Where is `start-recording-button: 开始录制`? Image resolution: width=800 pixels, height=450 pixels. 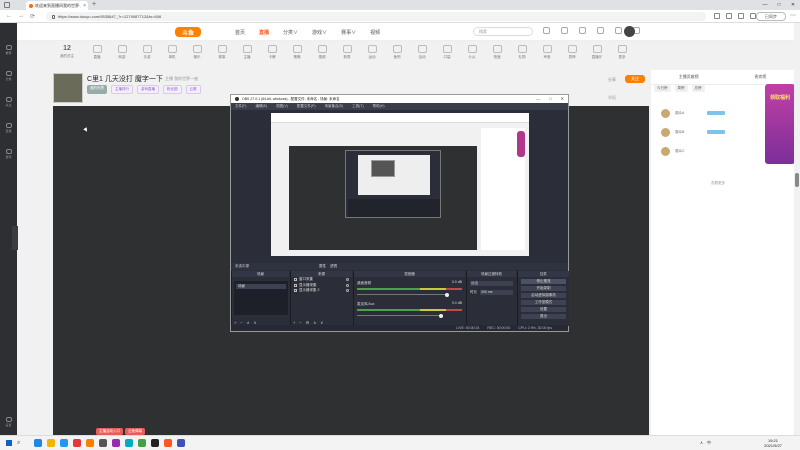
start-recording-button: 开始录制 is located at coordinates (543, 288).